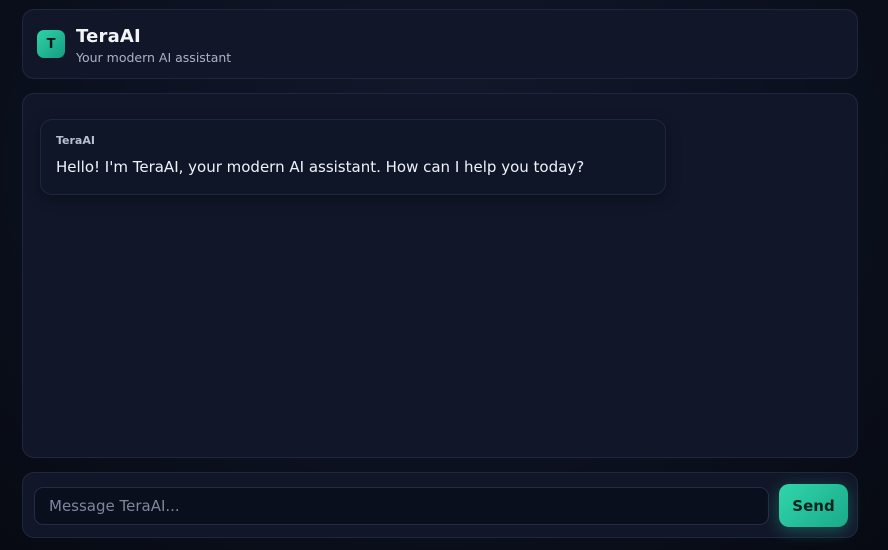  I want to click on message-composer: Send, so click(440, 505).